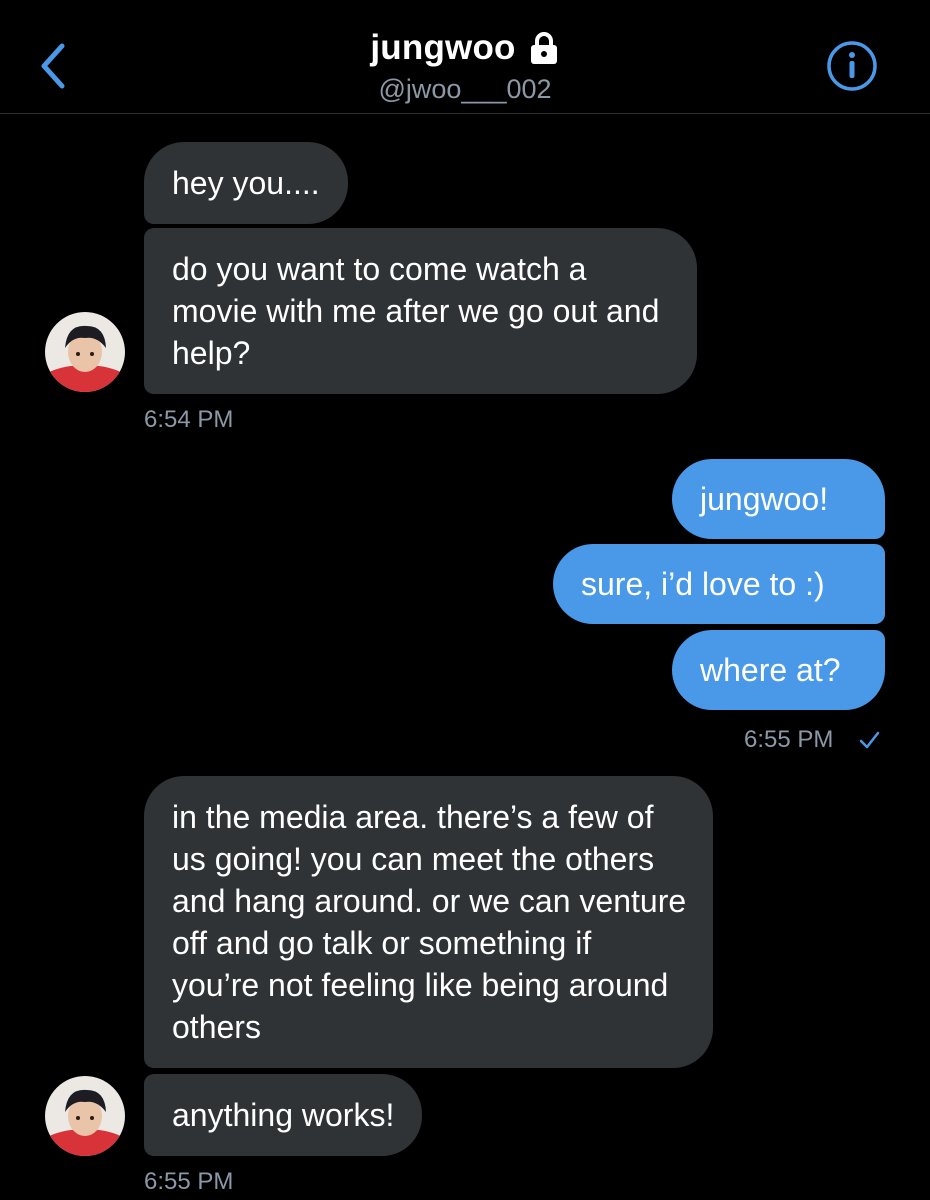 This screenshot has height=1200, width=930. I want to click on message-text: where at?, so click(770, 670).